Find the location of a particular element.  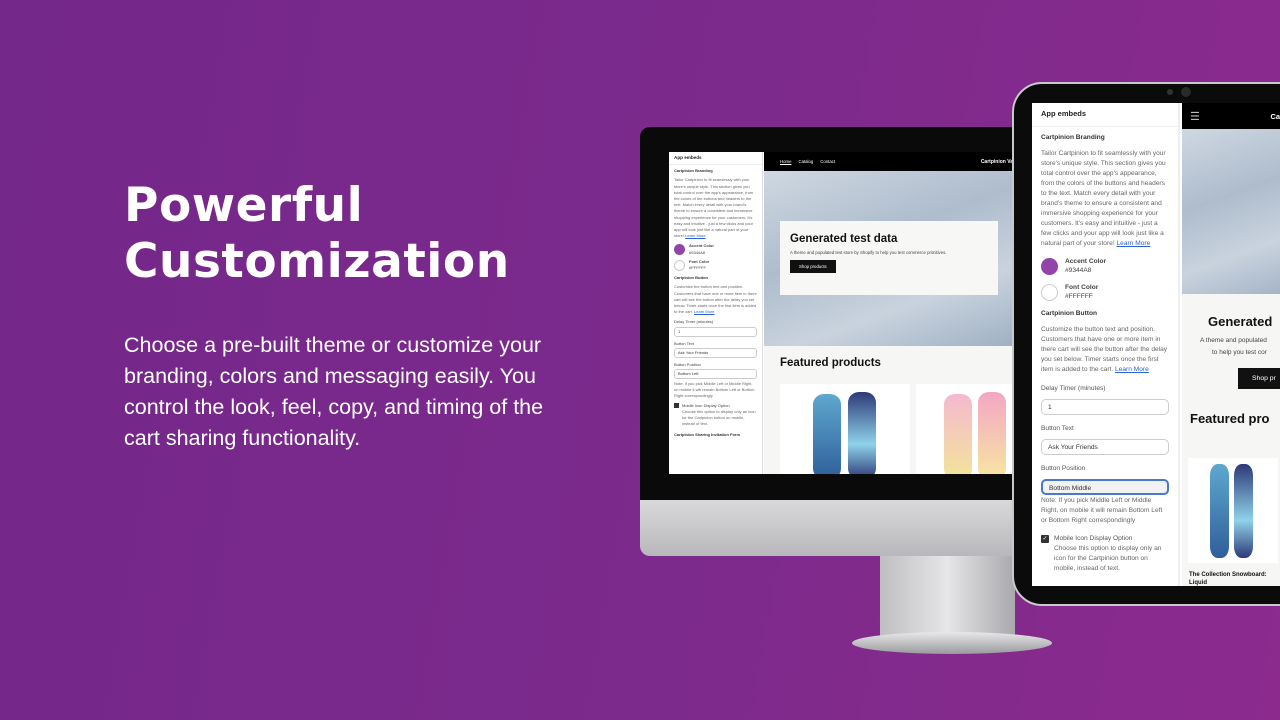

position-select: Bottom Left is located at coordinates (715, 374).